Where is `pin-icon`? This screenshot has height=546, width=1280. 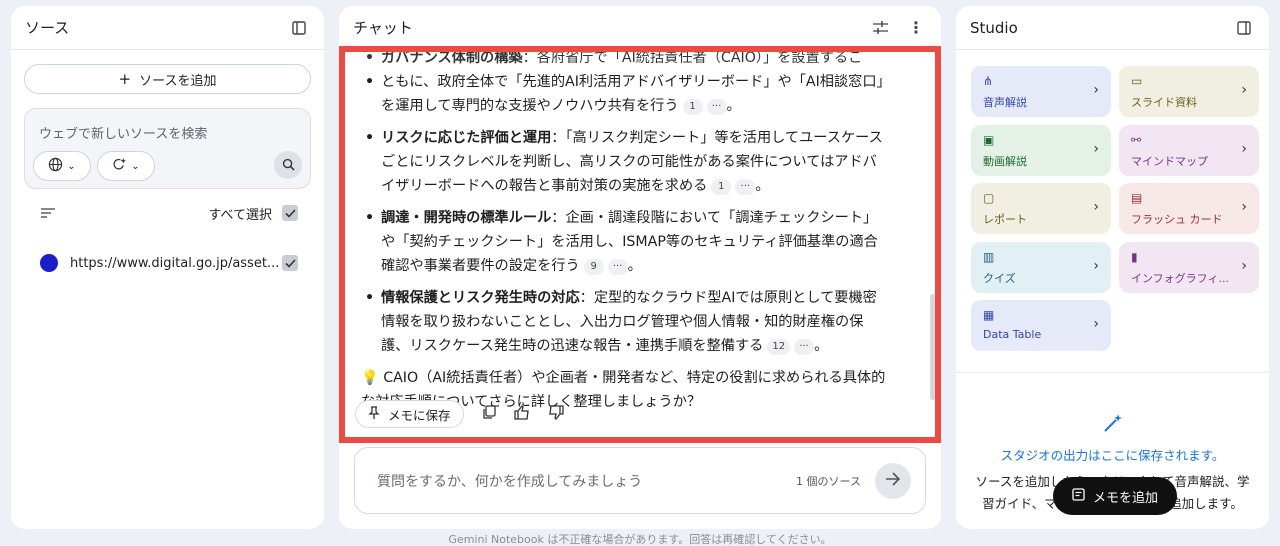
pin-icon is located at coordinates (374, 414).